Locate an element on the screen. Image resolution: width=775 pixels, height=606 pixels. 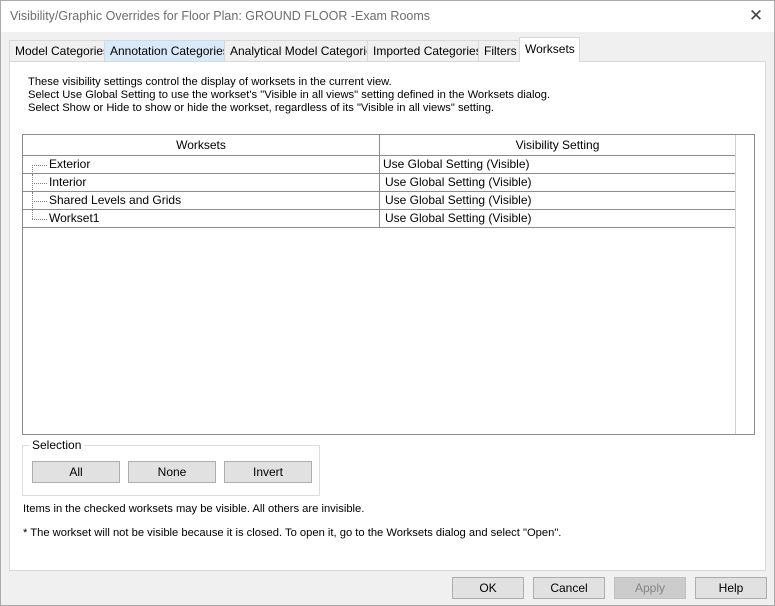
table-row: Workset1 Use Global Setting (Visible) is located at coordinates (379, 219).